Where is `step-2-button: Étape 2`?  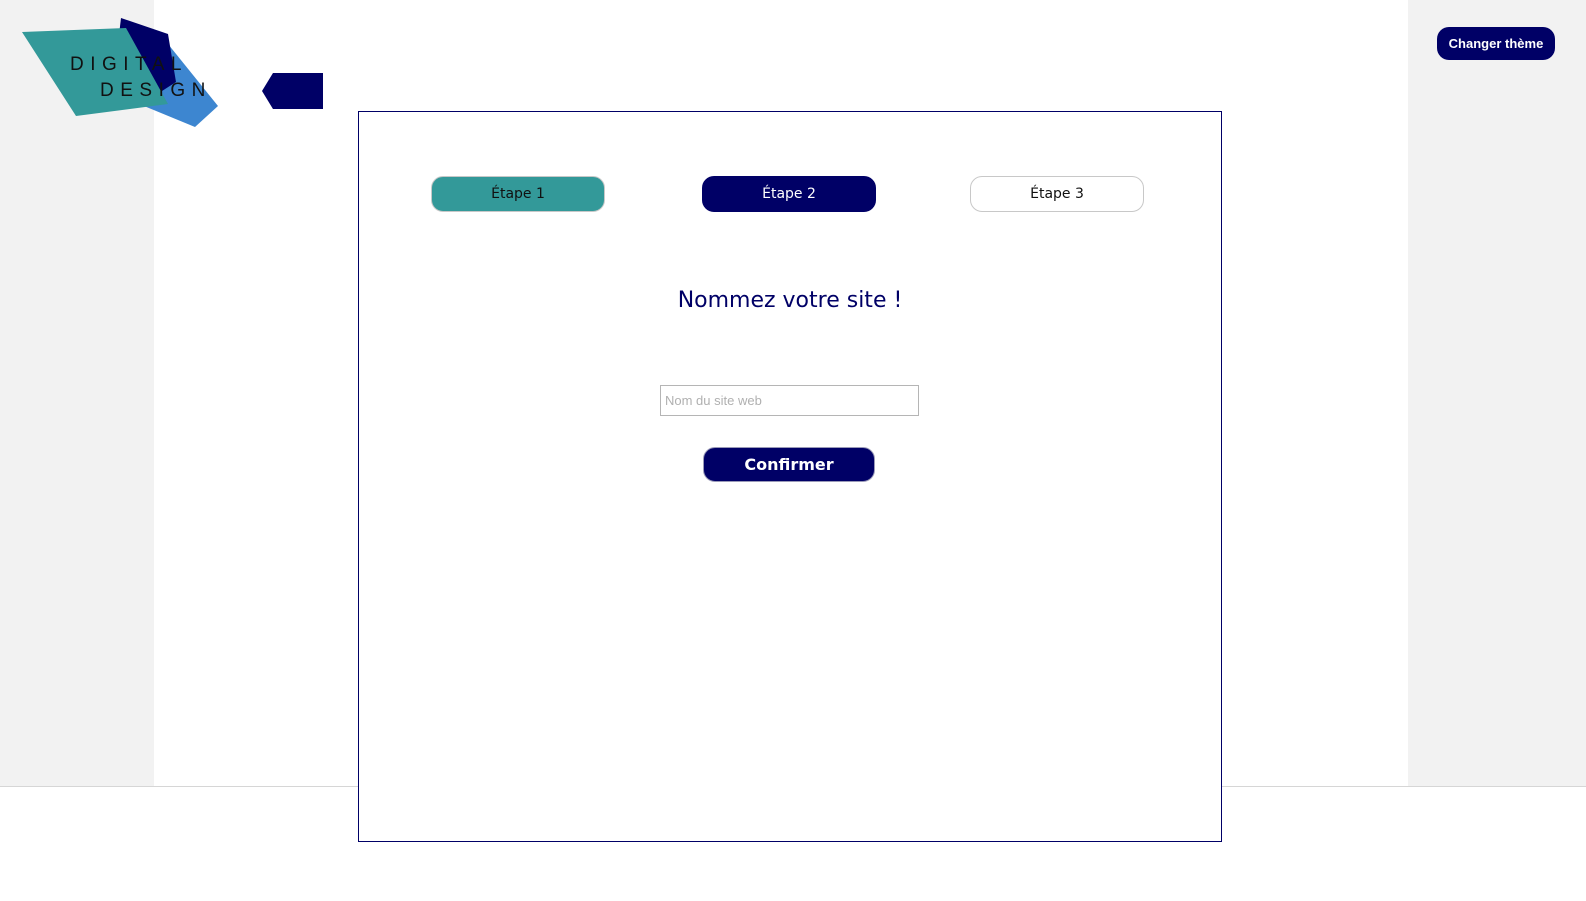 step-2-button: Étape 2 is located at coordinates (789, 194).